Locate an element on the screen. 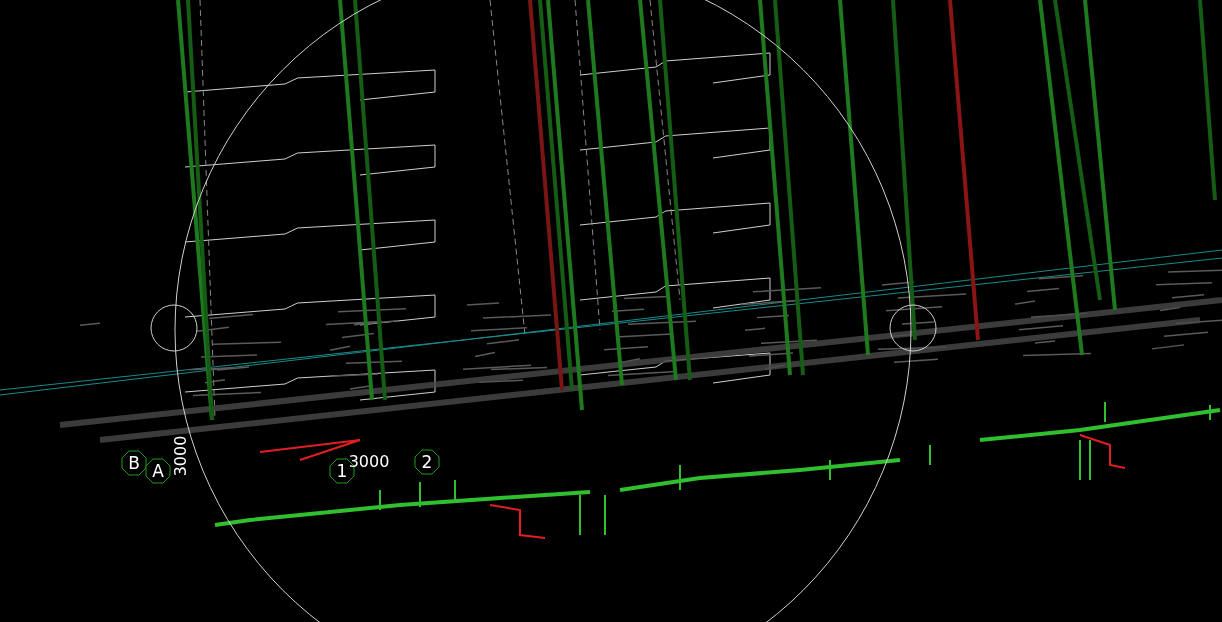 The width and height of the screenshot is (1222, 622). grid-bubble: A is located at coordinates (158, 471).